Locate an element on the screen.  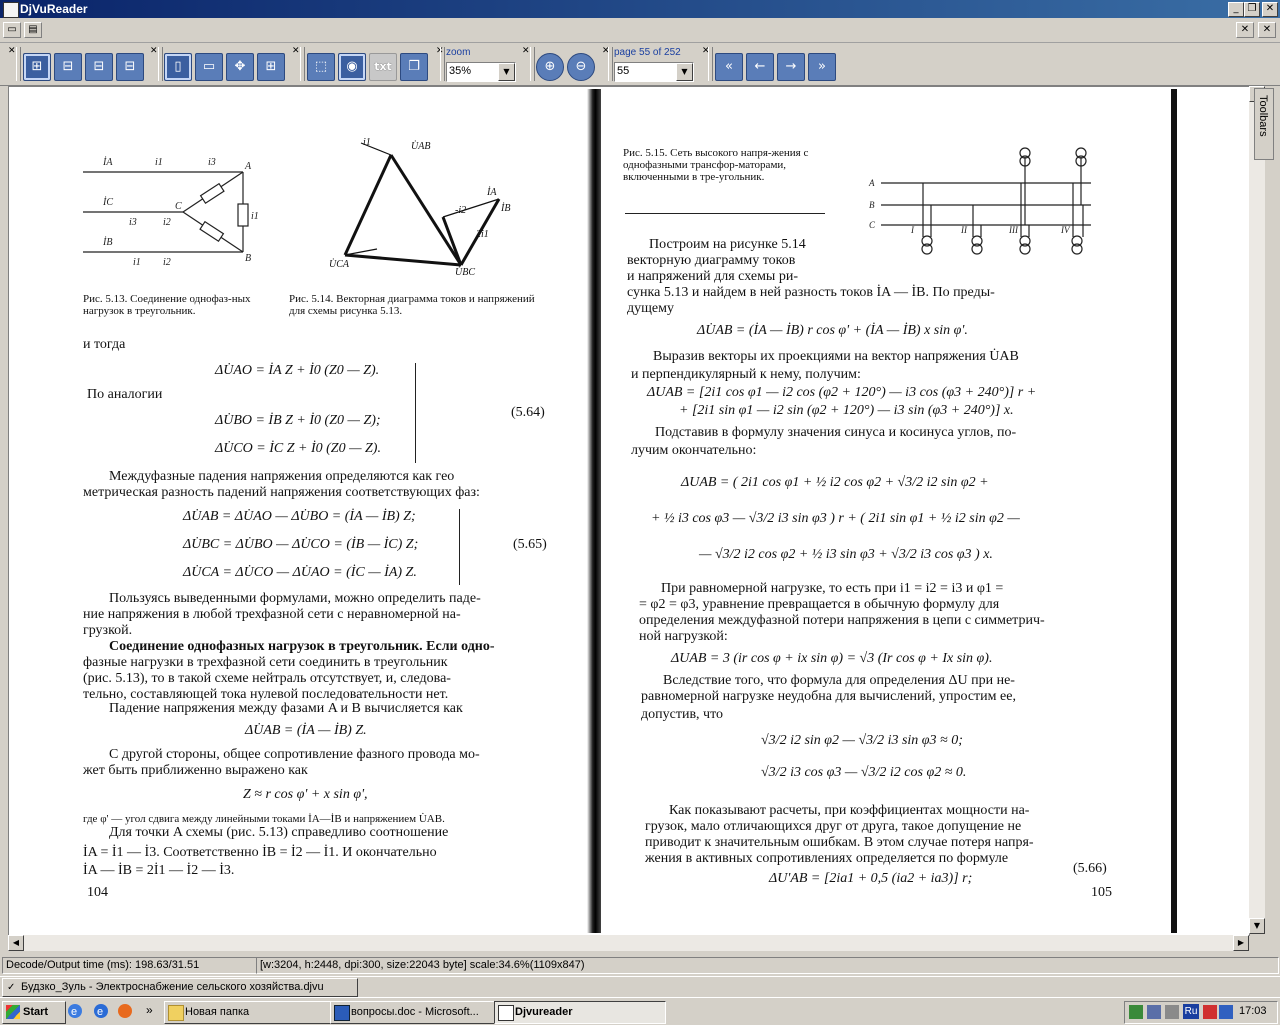
first-page-icon: « is located at coordinates (729, 67).